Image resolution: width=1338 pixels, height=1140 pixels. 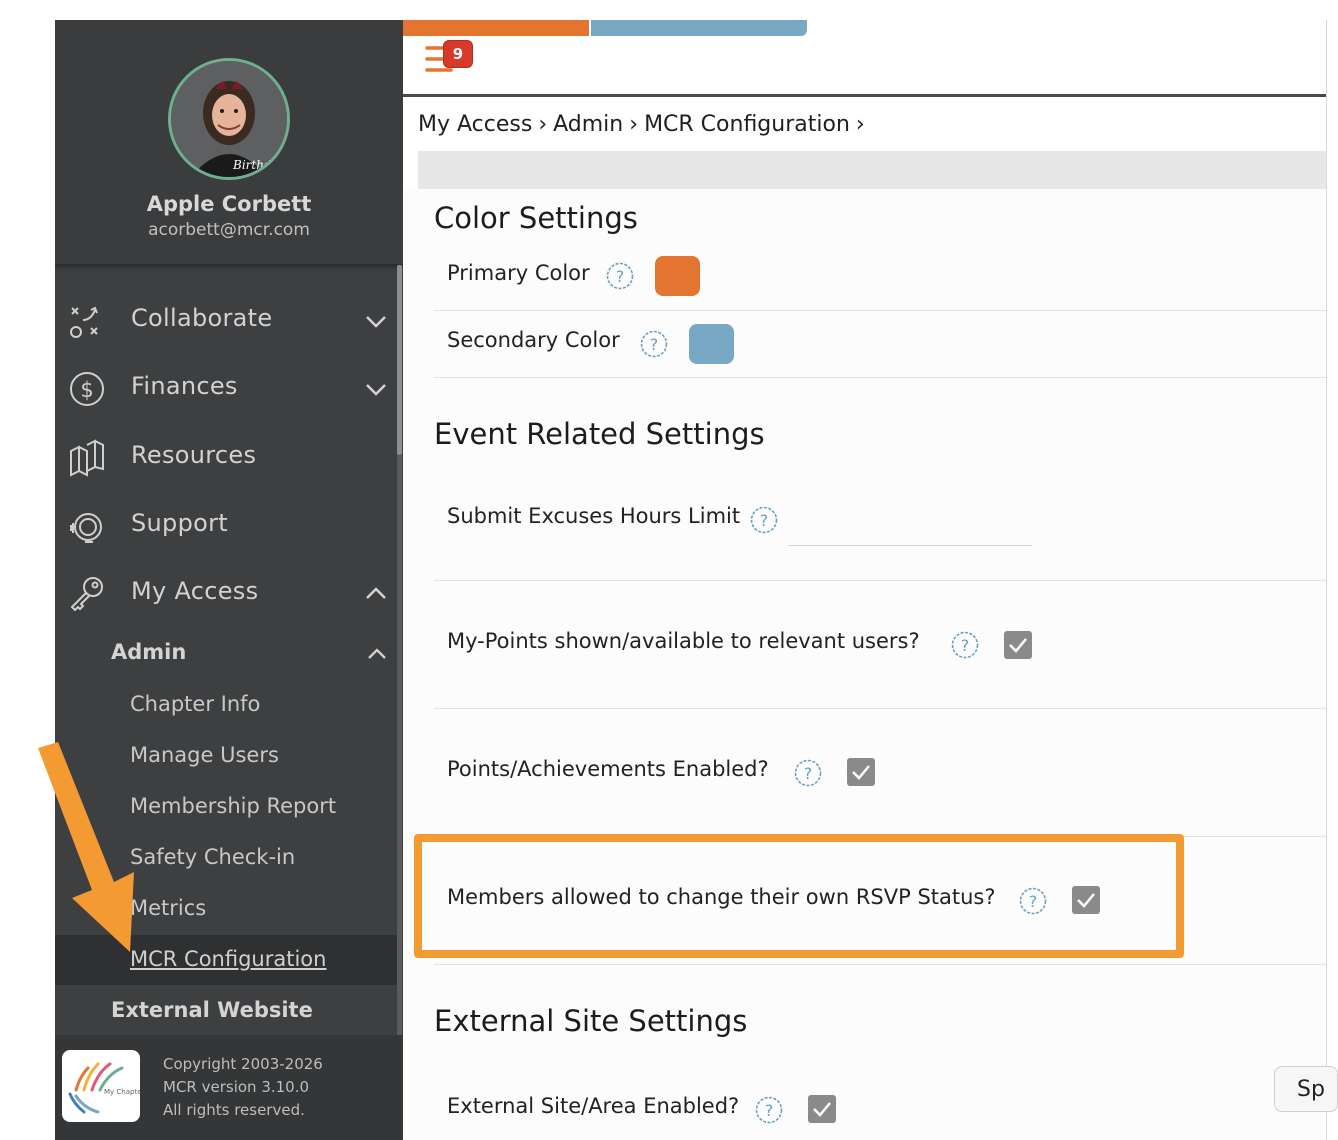 What do you see at coordinates (101, 1086) in the screenshot?
I see `mcr-logo: My Chapter Room` at bounding box center [101, 1086].